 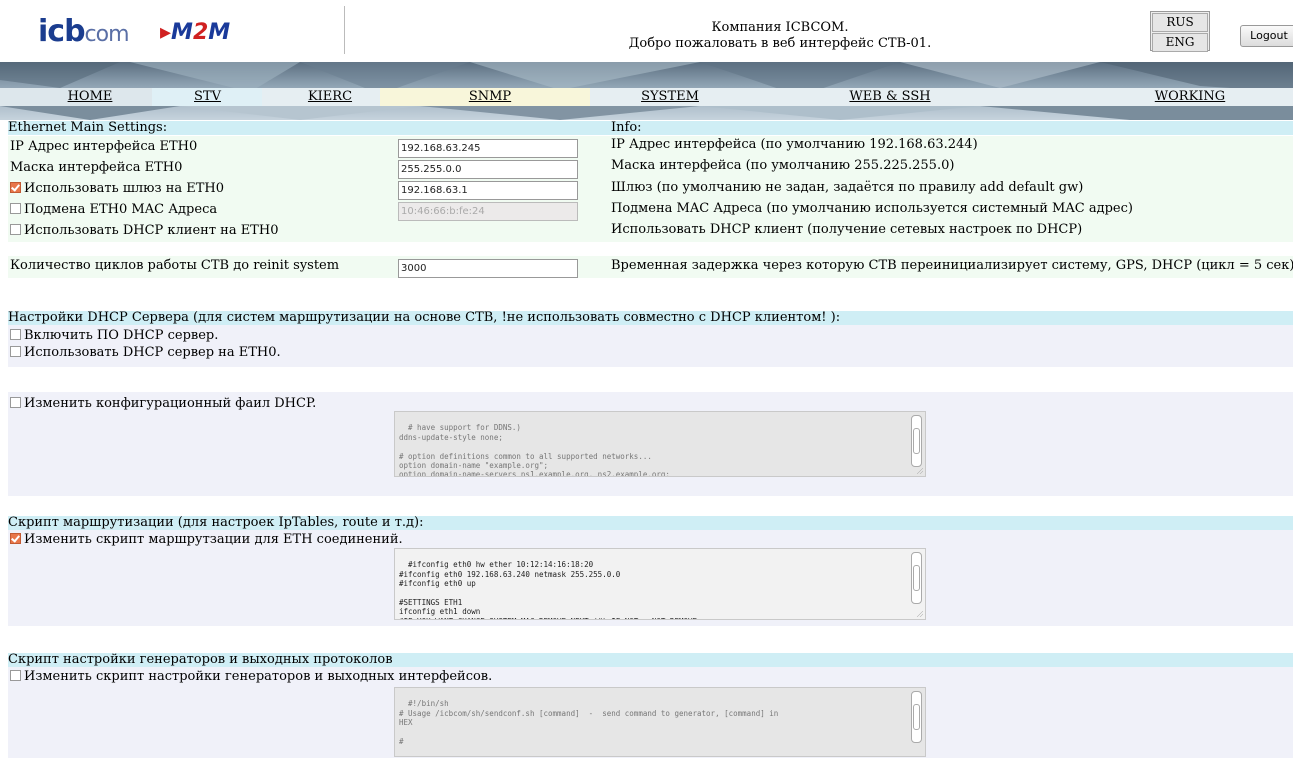 What do you see at coordinates (104, 146) in the screenshot?
I see `ip-label: IP Адрес интерфейса ETH0` at bounding box center [104, 146].